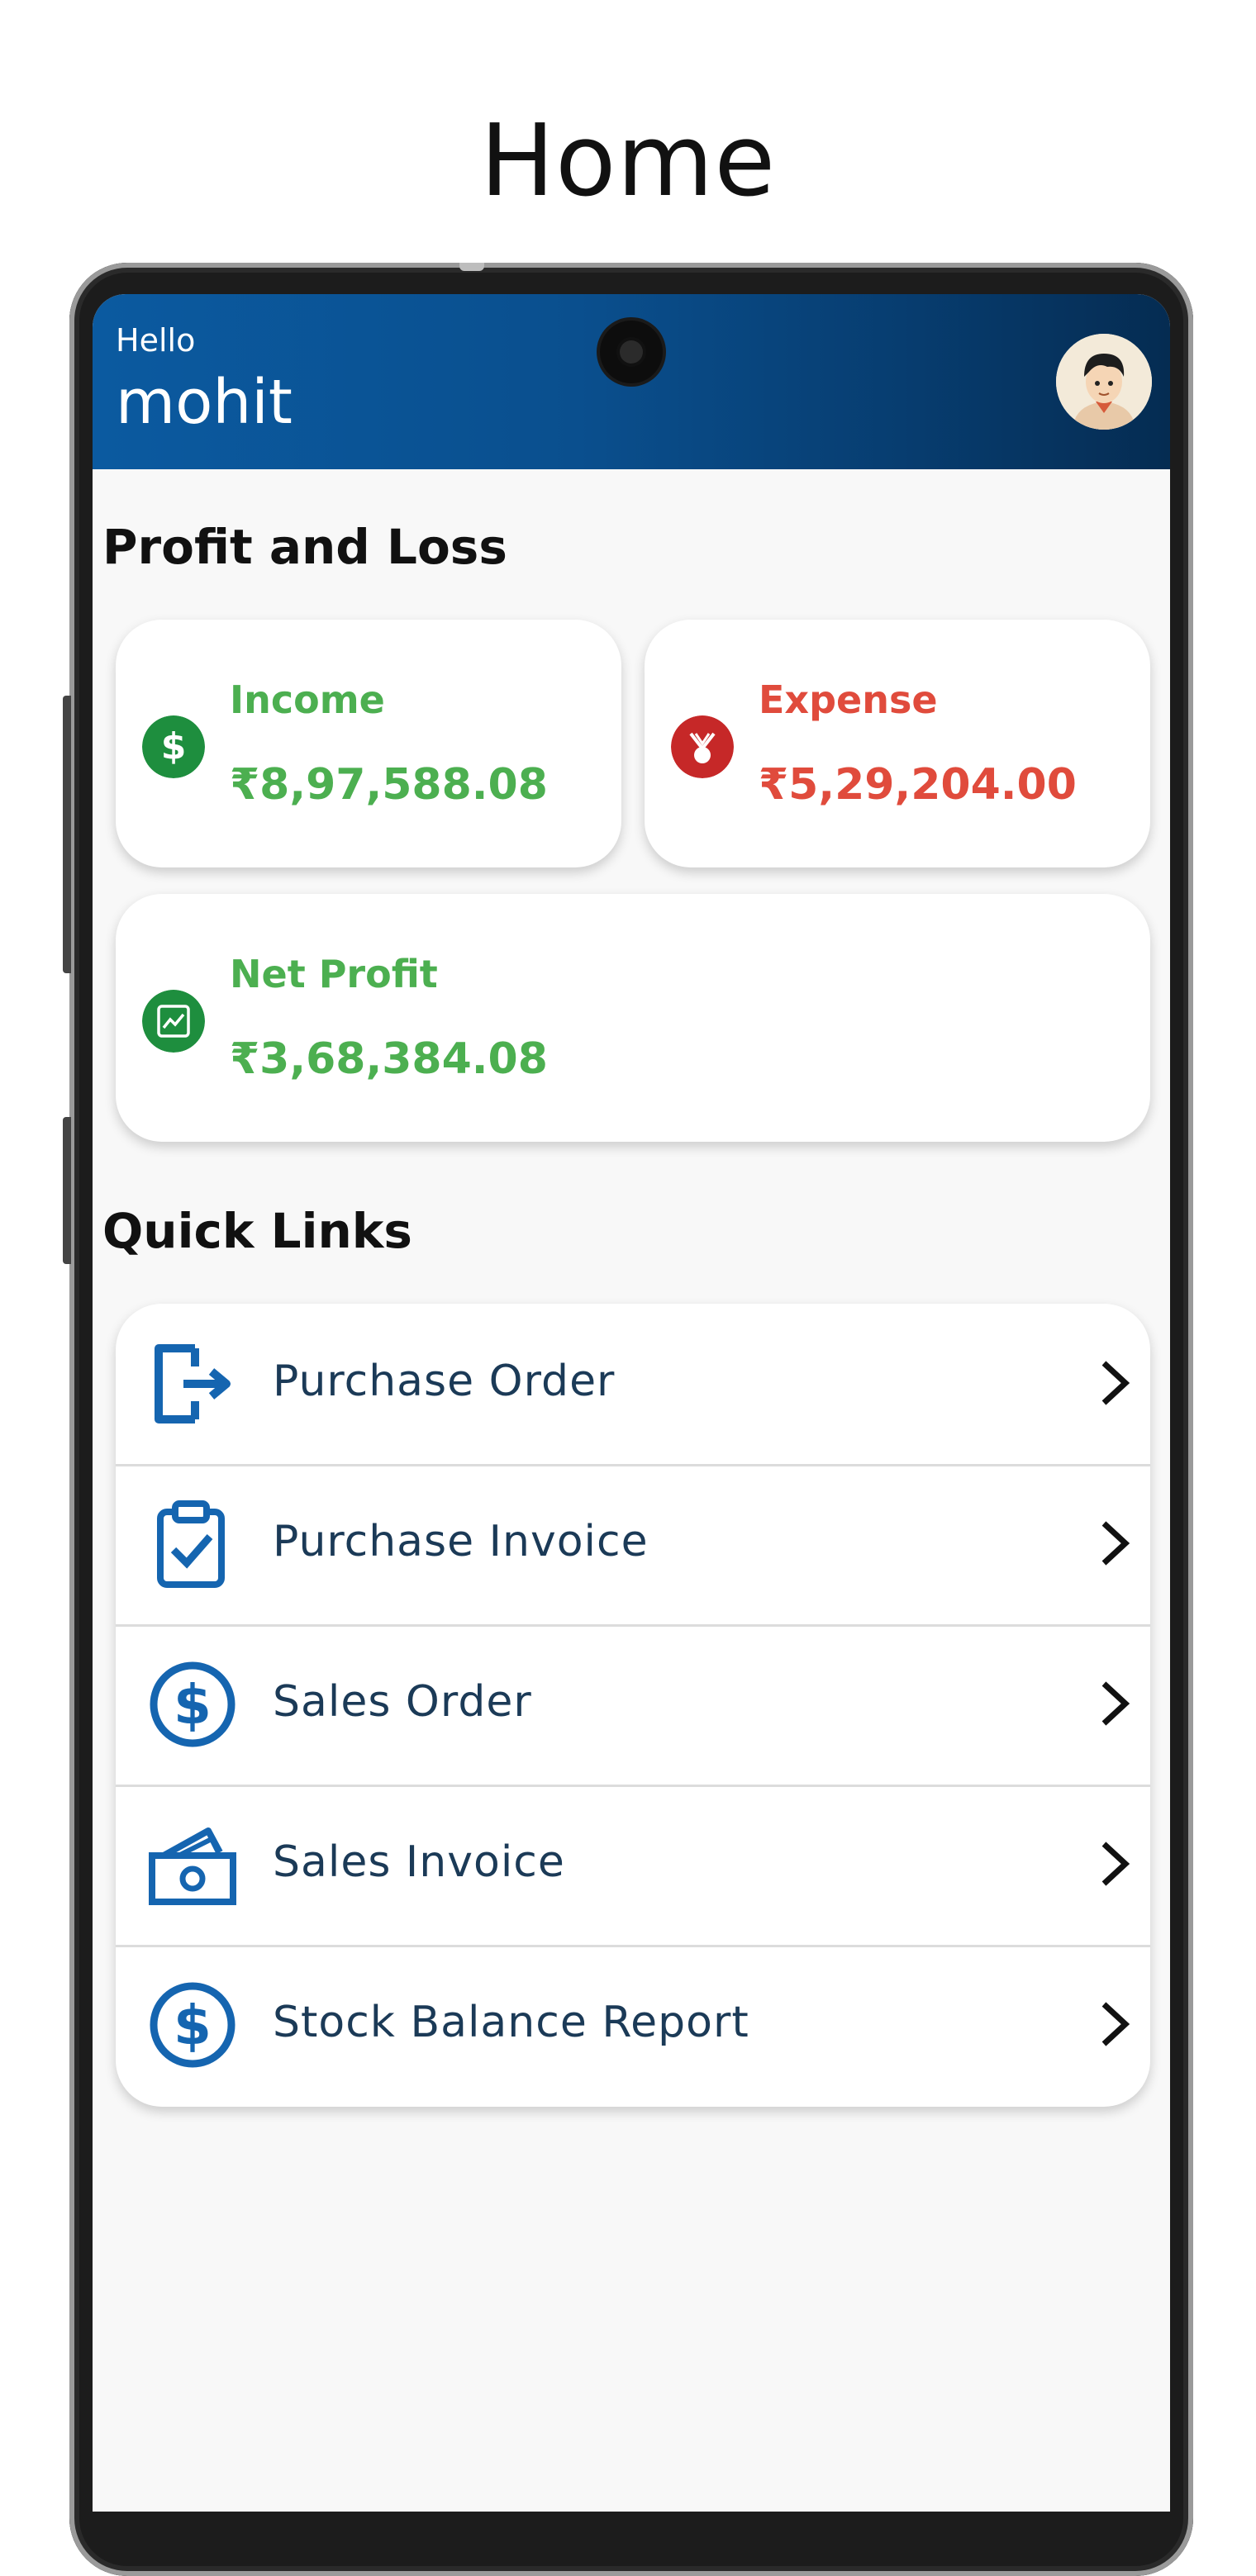 The height and width of the screenshot is (2576, 1256). What do you see at coordinates (633, 1866) in the screenshot?
I see `link-sales-invoice: Sales Invoice` at bounding box center [633, 1866].